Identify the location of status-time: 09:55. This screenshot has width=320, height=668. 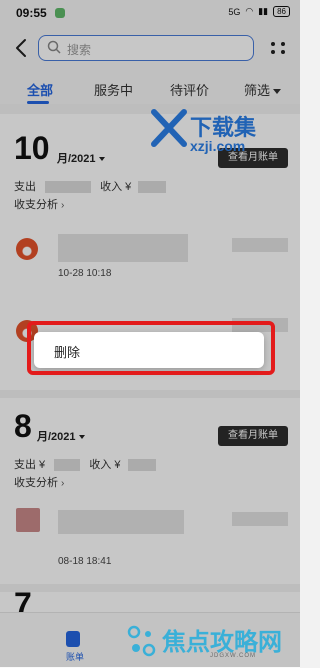
(31, 13).